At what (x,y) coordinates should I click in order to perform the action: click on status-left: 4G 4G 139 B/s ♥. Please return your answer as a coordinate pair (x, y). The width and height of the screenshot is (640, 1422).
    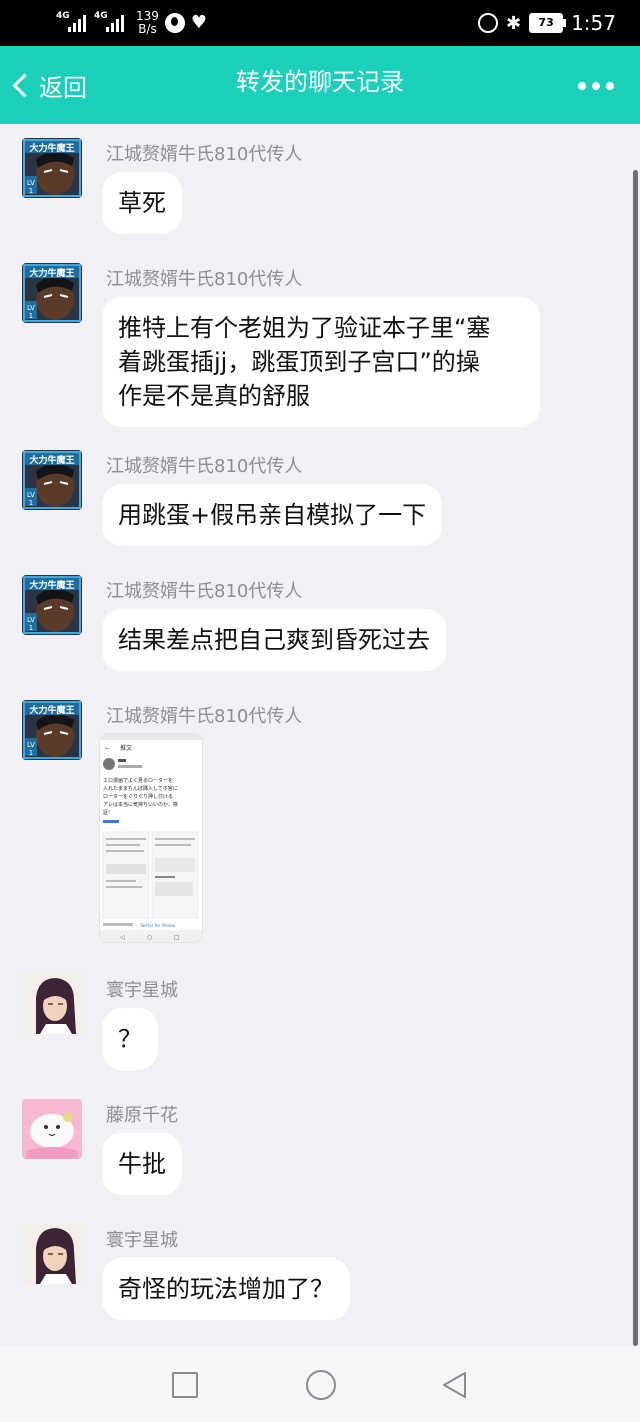
    Looking at the image, I should click on (131, 23).